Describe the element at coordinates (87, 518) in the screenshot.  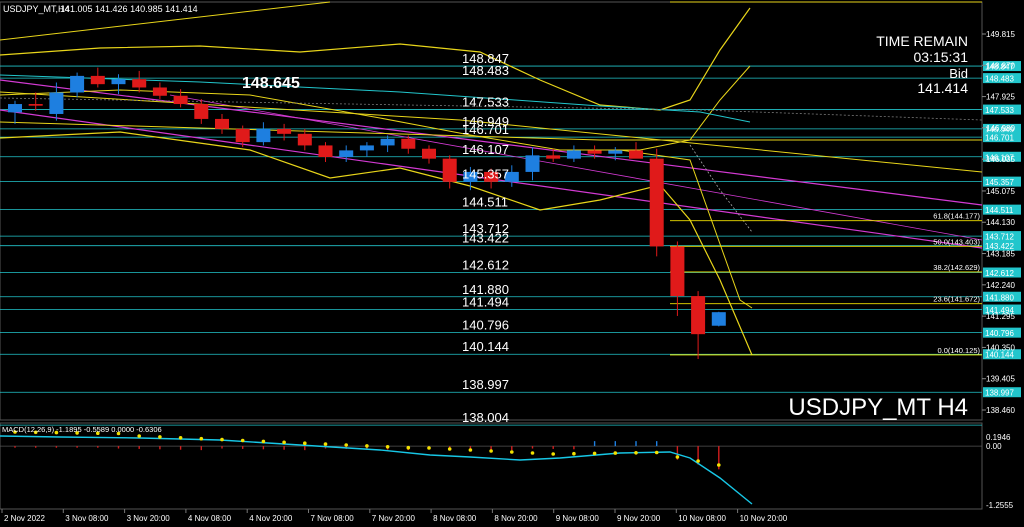
I see `time-tick-label: 3 Nov 08:00` at that location.